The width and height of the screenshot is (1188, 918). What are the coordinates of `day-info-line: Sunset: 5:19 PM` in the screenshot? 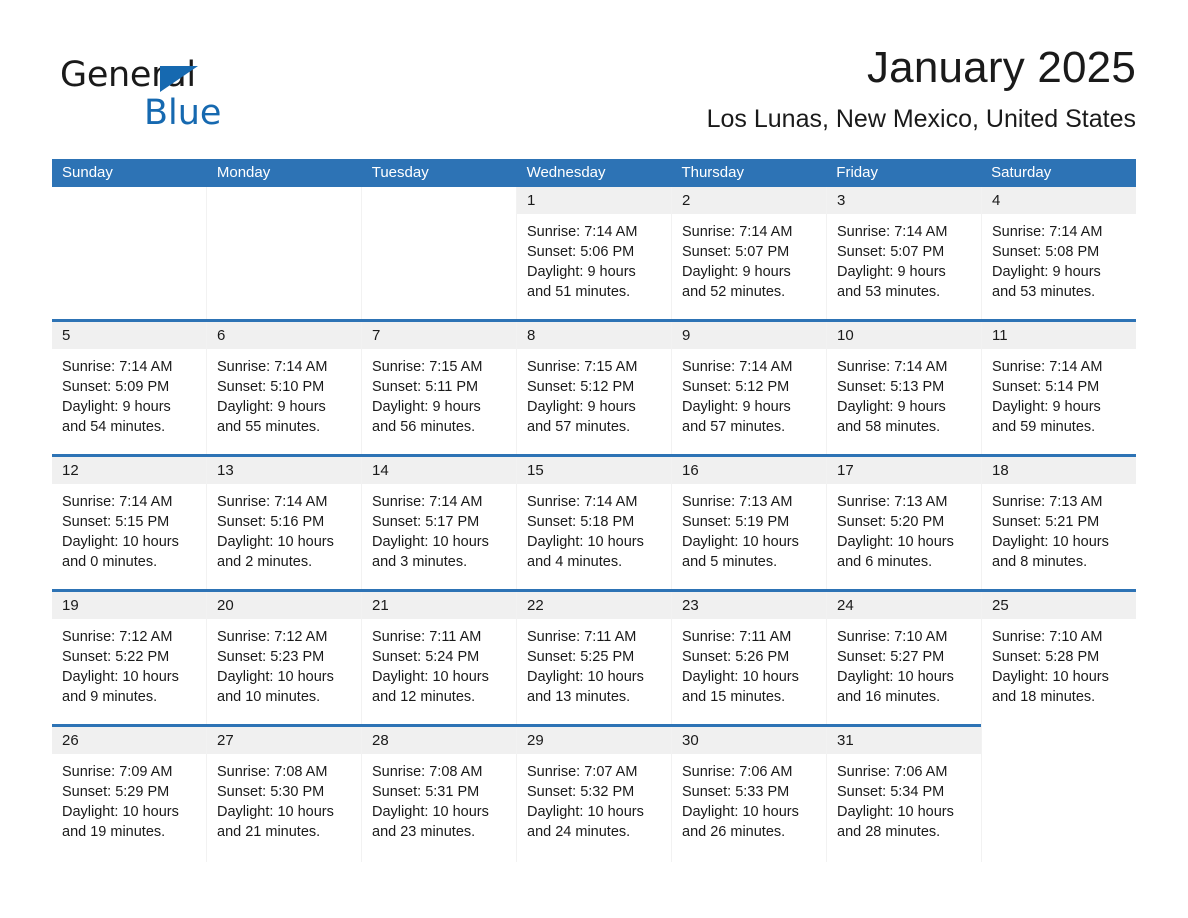 It's located at (736, 522).